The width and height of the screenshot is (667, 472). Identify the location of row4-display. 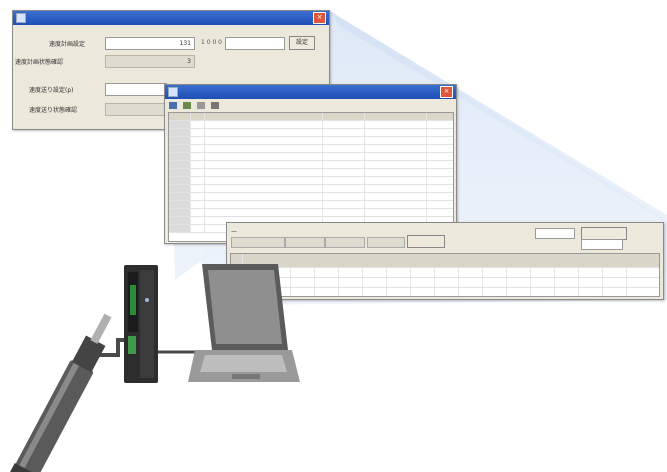
(136, 109).